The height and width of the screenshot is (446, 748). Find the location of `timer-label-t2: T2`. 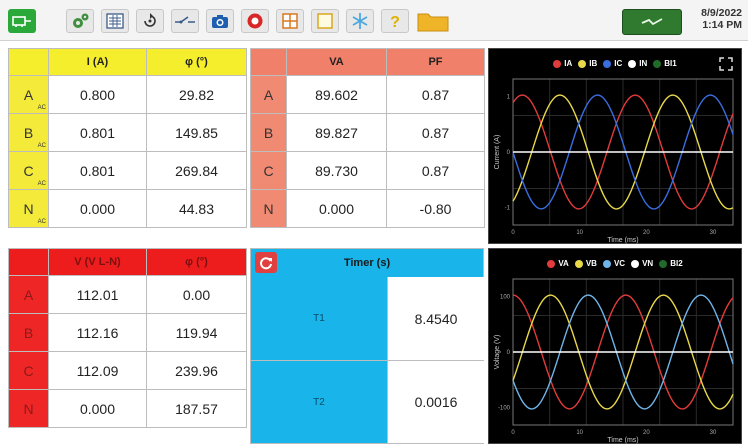

timer-label-t2: T2 is located at coordinates (319, 402).